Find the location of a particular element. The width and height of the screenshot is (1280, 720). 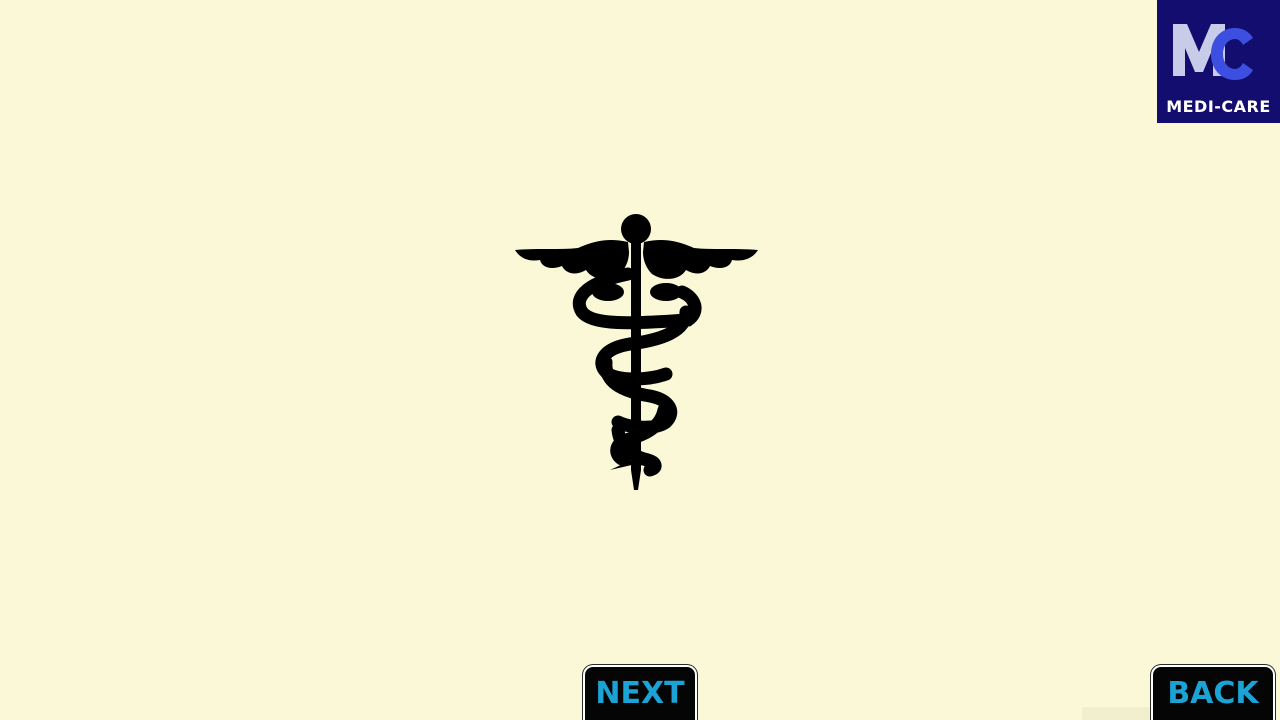

caduceus-icon is located at coordinates (636, 352).